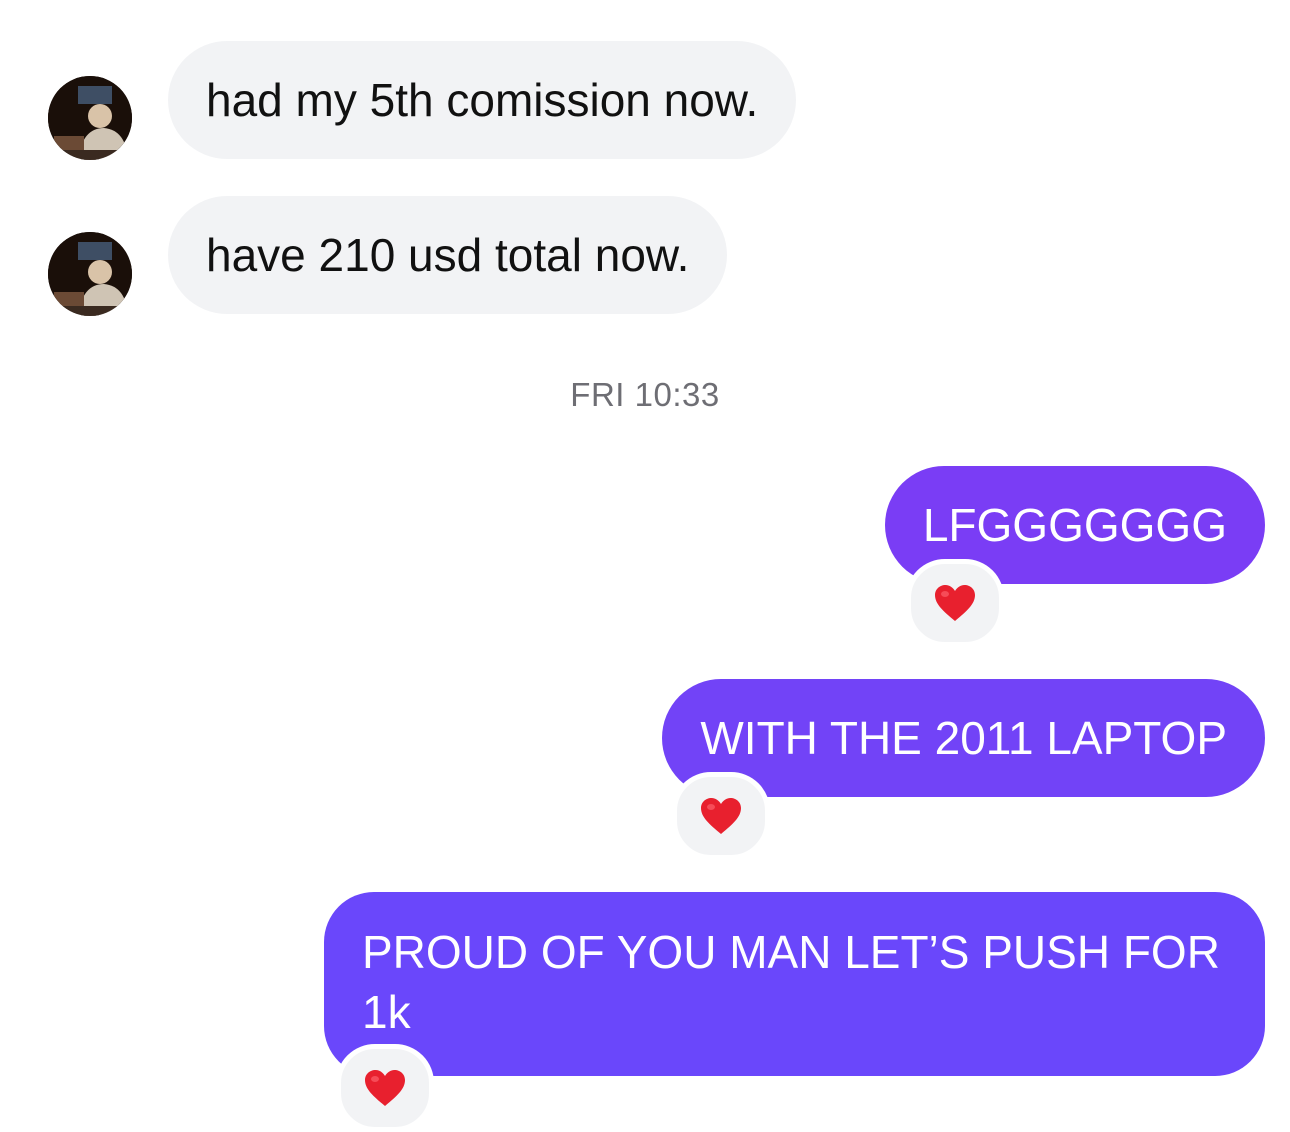 The image size is (1290, 1132). What do you see at coordinates (482, 100) in the screenshot?
I see `incoming-message-bubble: had my 5th comission now.` at bounding box center [482, 100].